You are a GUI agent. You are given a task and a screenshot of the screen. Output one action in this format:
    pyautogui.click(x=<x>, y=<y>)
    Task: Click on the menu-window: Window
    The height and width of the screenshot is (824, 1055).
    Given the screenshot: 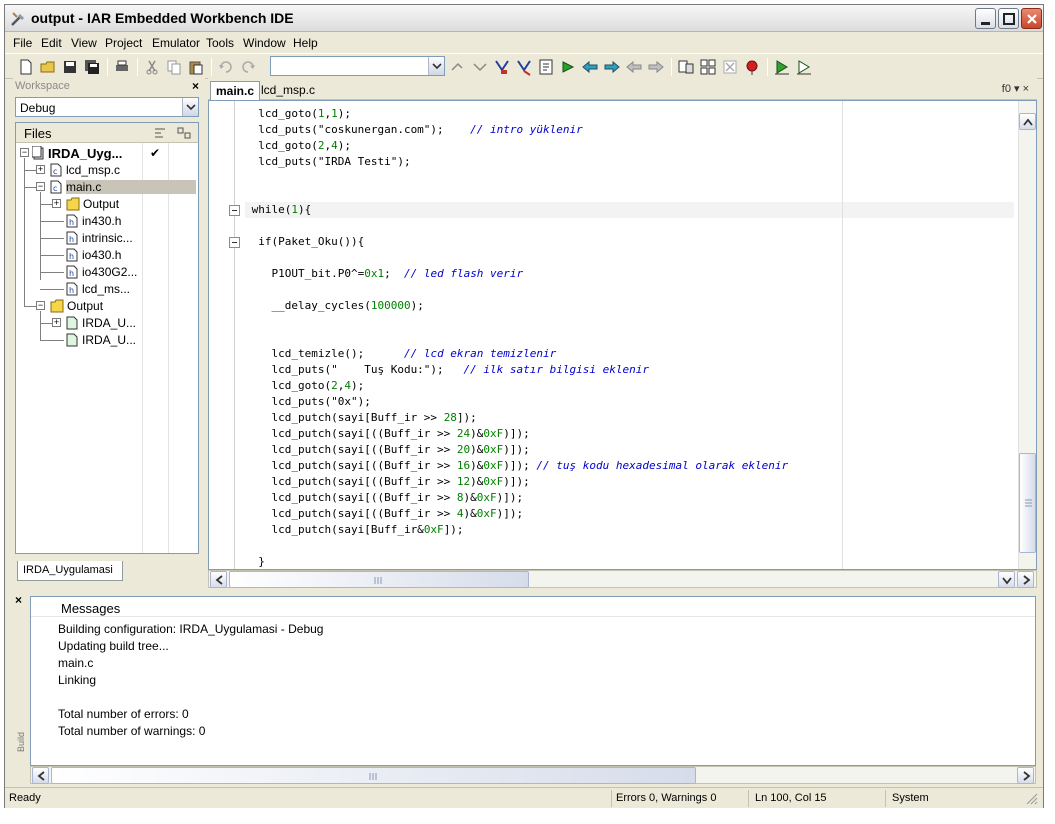 What is the action you would take?
    pyautogui.click(x=264, y=43)
    